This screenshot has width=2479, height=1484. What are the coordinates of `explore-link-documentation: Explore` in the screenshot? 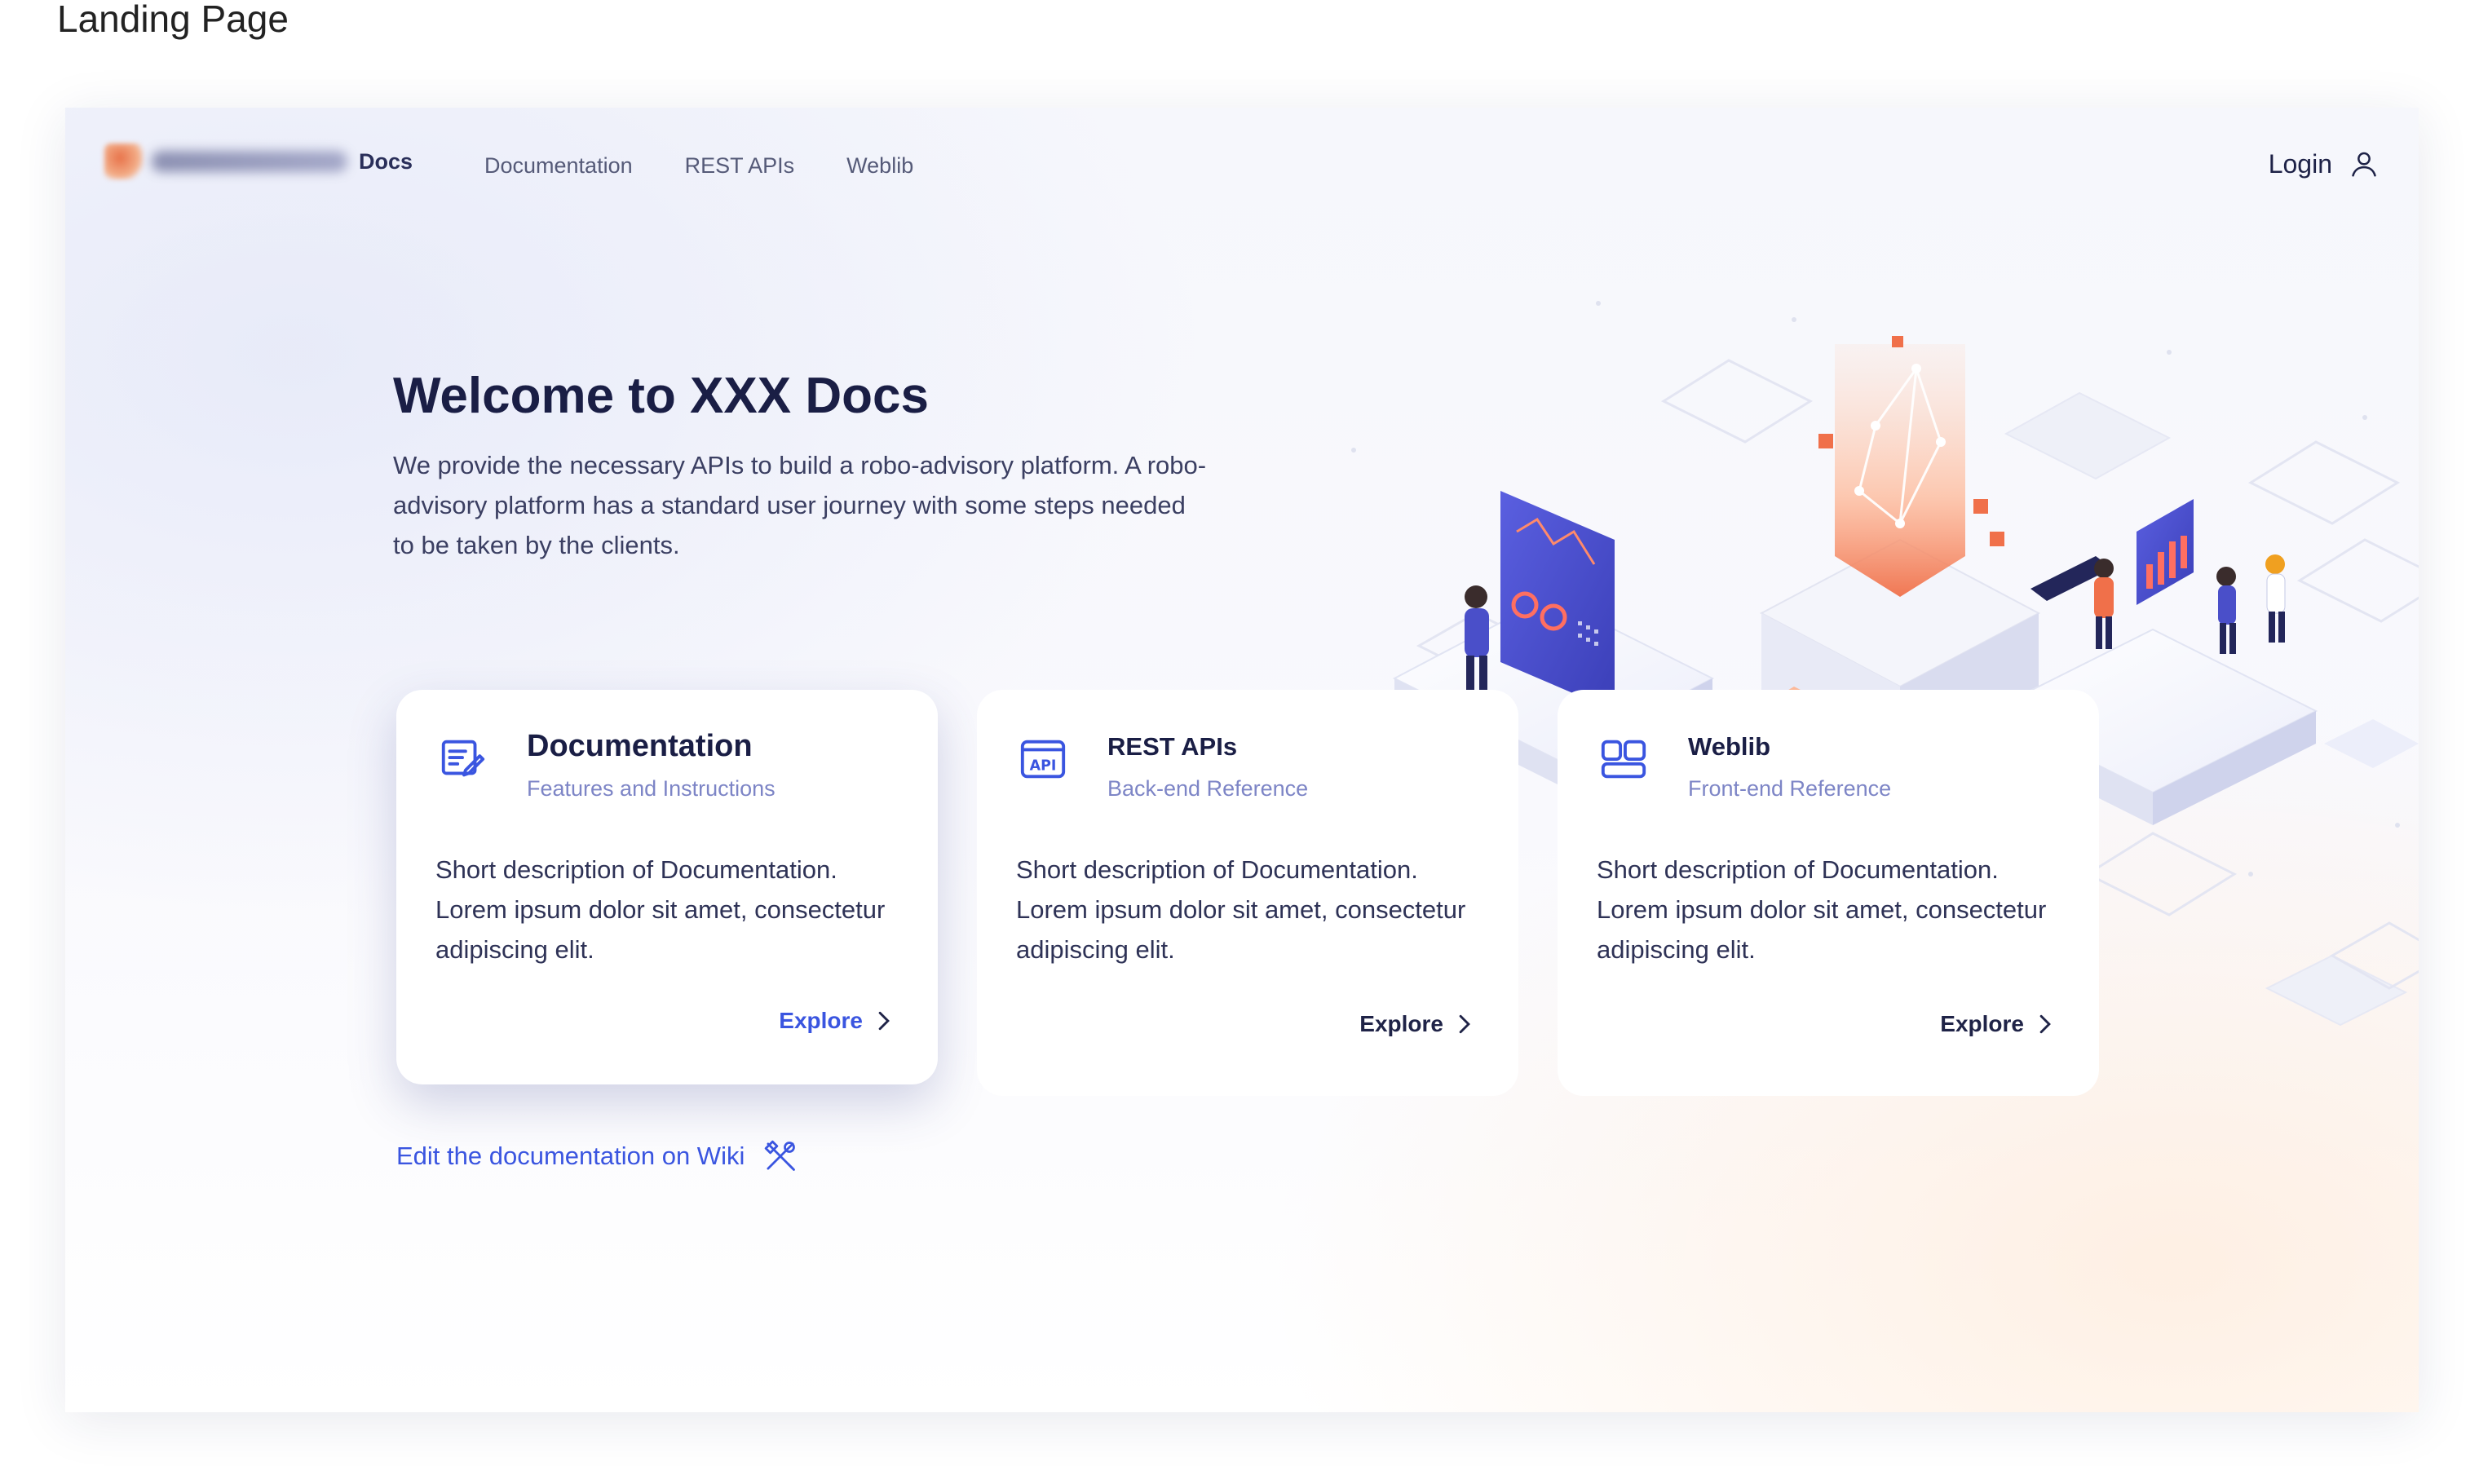 It's located at (835, 1021).